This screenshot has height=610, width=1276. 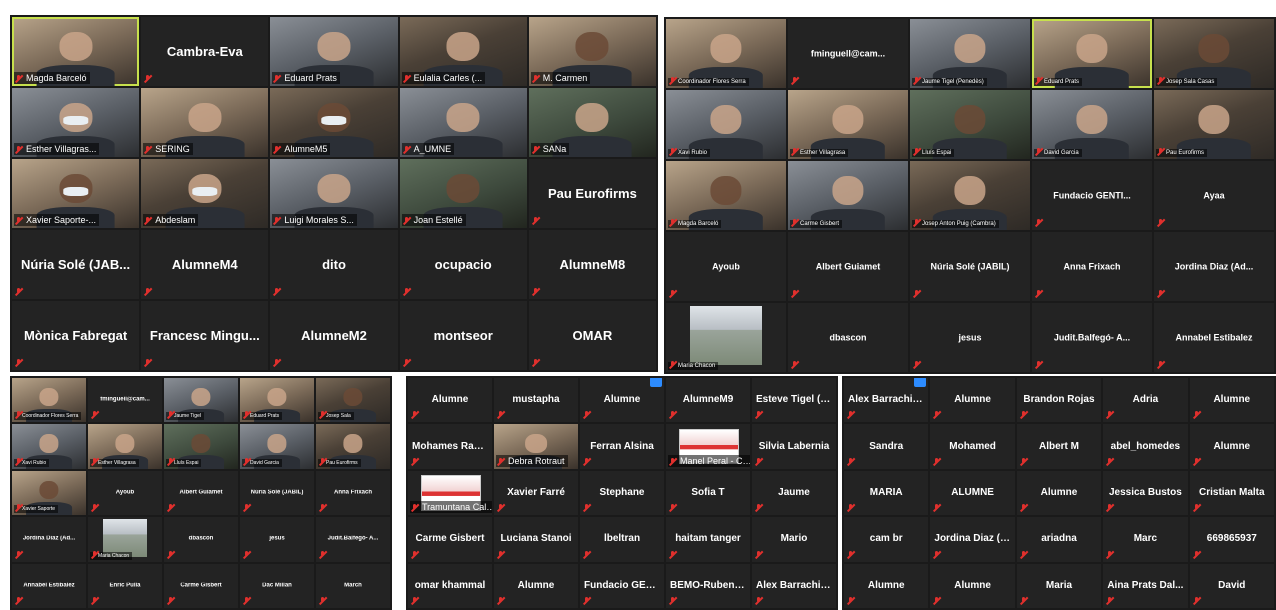 What do you see at coordinates (970, 195) in the screenshot?
I see `participant-tile: Josep Anton Puig (Cambra)` at bounding box center [970, 195].